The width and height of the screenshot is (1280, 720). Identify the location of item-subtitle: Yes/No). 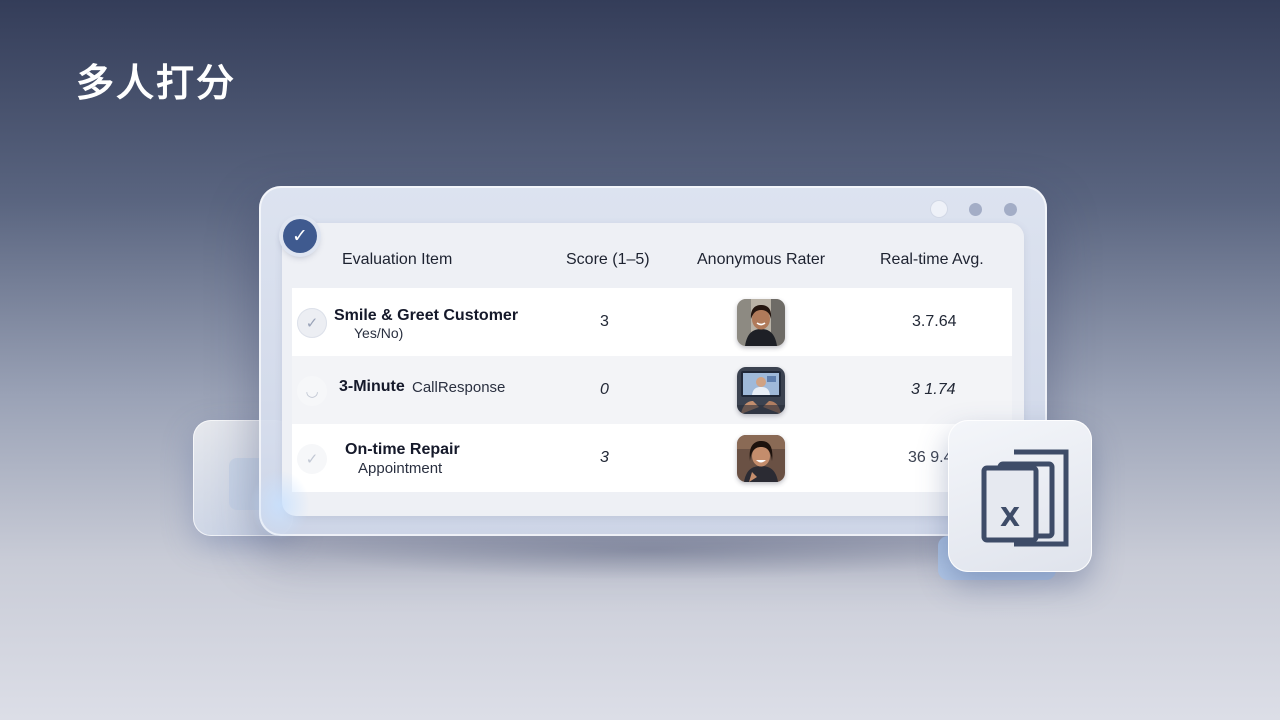
(379, 333).